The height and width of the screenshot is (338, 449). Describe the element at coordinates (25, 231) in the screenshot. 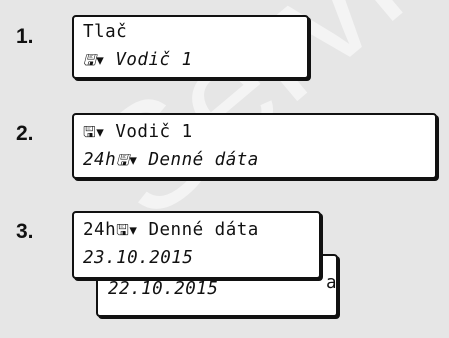

I see `step-3-number: 3.` at that location.